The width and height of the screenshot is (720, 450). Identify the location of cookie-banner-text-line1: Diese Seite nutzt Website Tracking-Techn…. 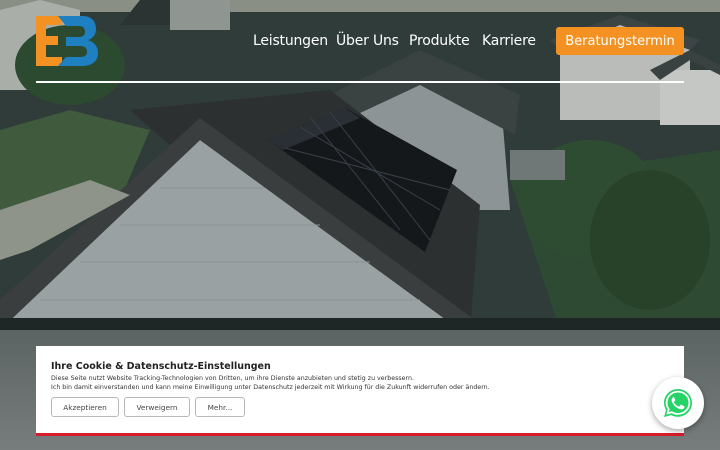
(233, 378).